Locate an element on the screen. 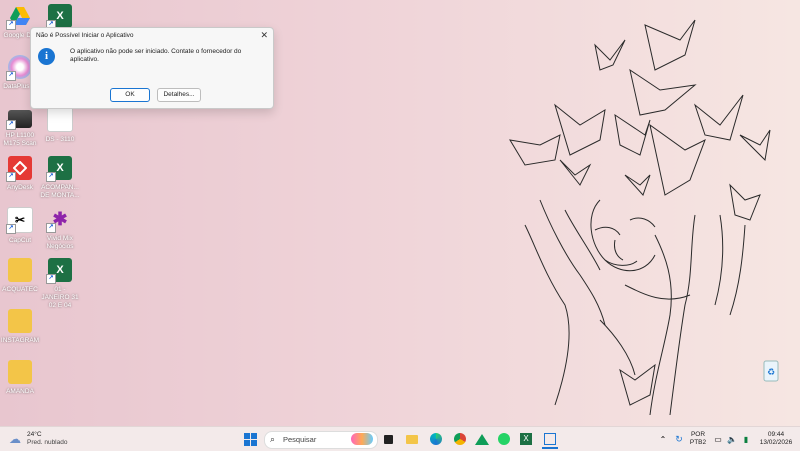 Image resolution: width=800 pixels, height=451 pixels. excel-icon: X is located at coordinates (526, 439).